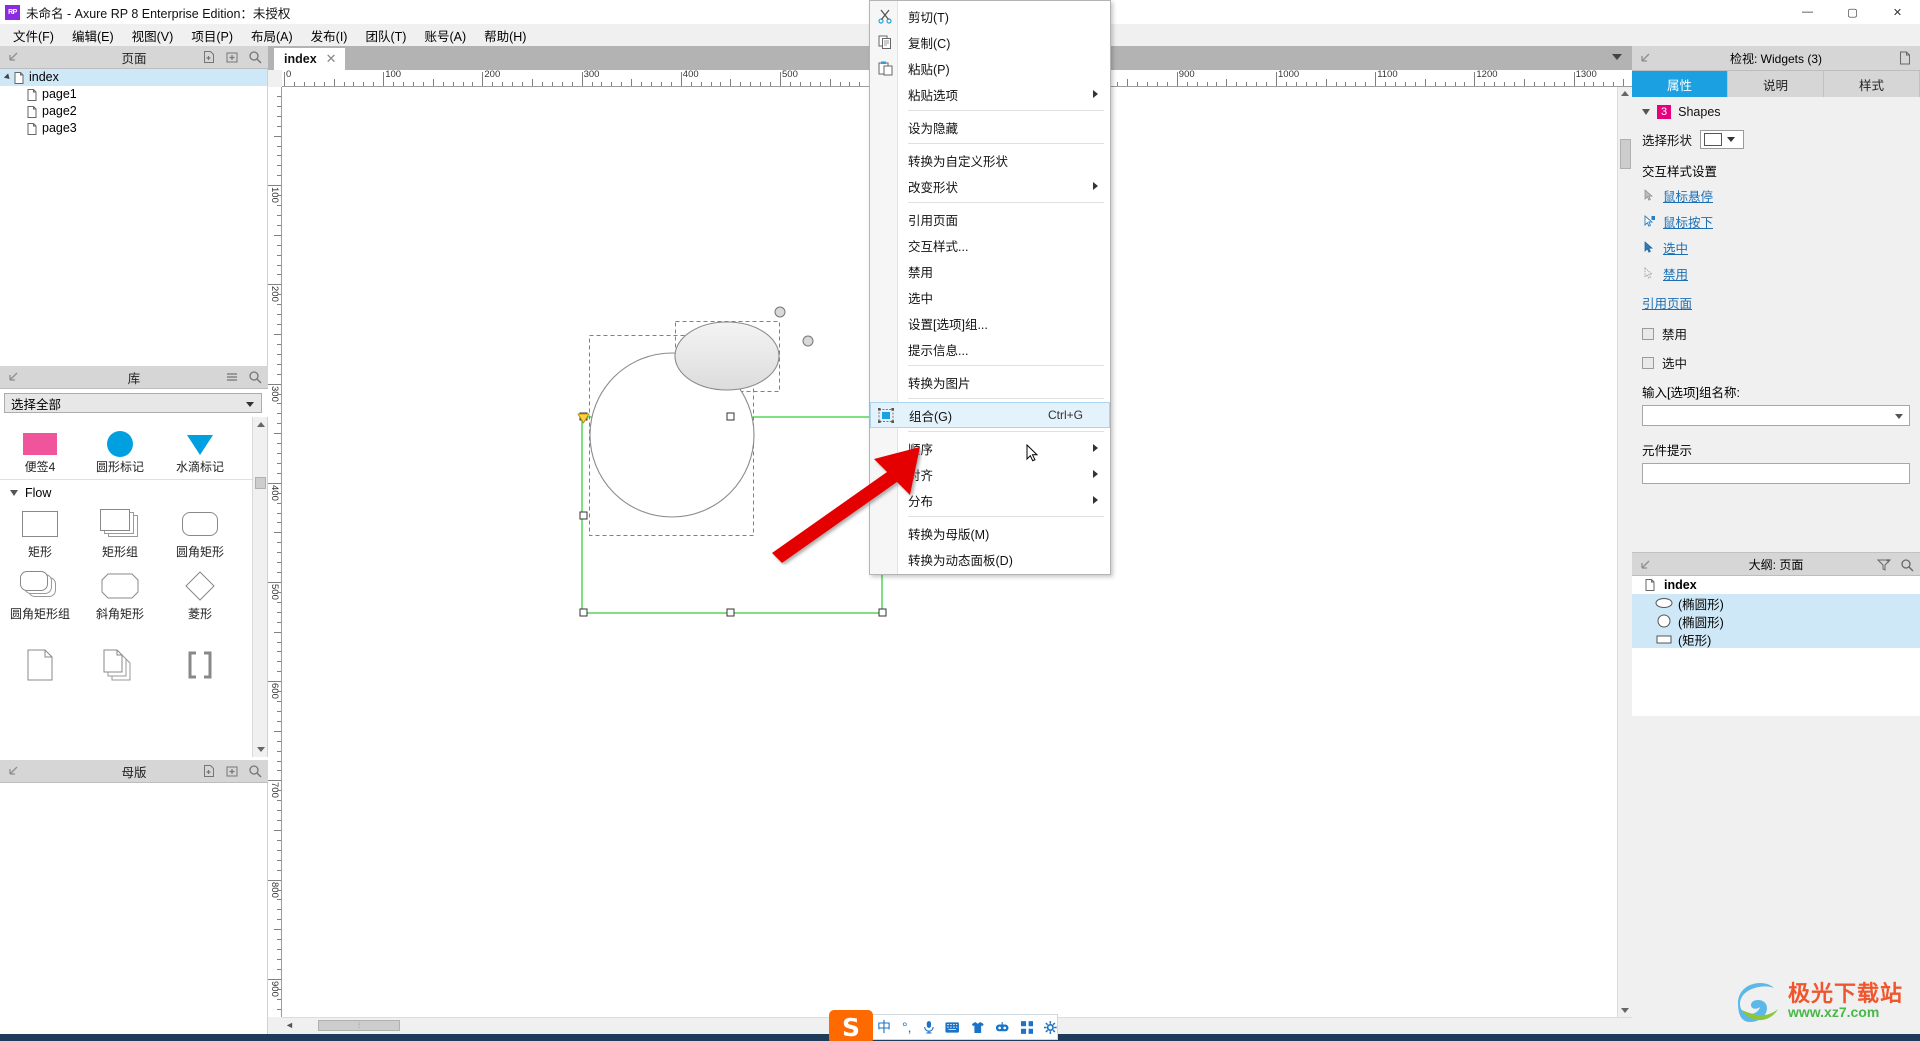 This screenshot has height=1041, width=1920. What do you see at coordinates (445, 35) in the screenshot?
I see `menu-account: 账号(A)` at bounding box center [445, 35].